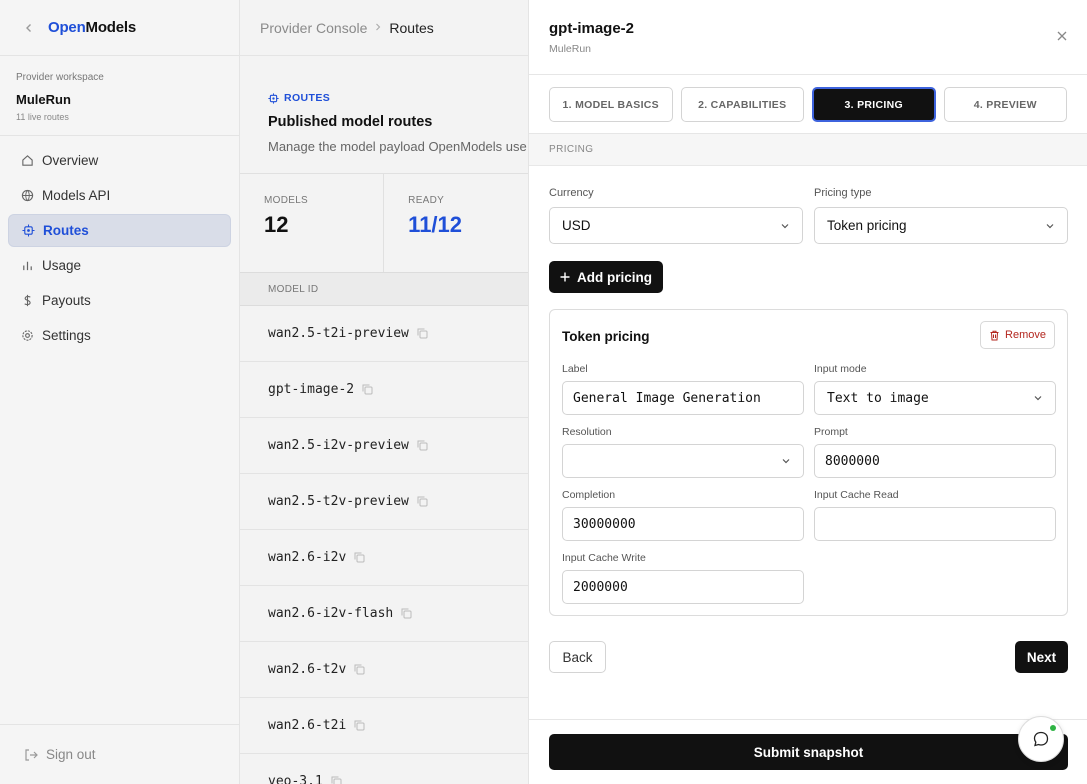  I want to click on sidebar-item-label: Models API, so click(76, 195).